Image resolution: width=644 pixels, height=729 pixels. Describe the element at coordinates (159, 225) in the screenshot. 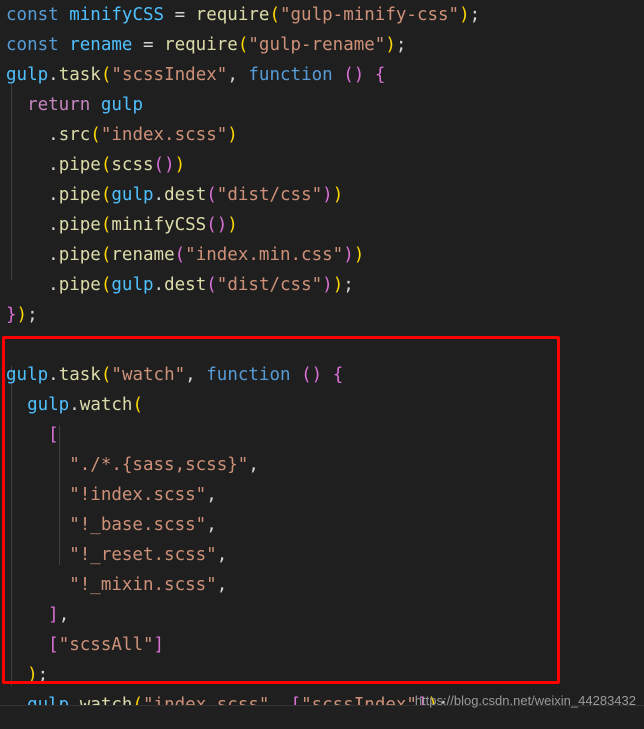

I see `token-function-minifycss: minifyCSS` at that location.